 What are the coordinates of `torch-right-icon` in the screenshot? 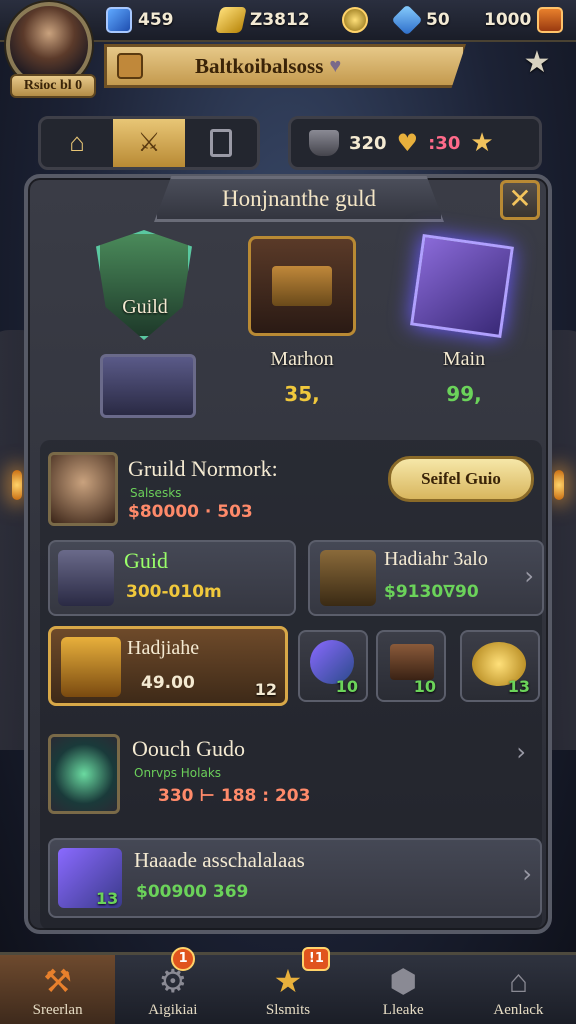 It's located at (559, 485).